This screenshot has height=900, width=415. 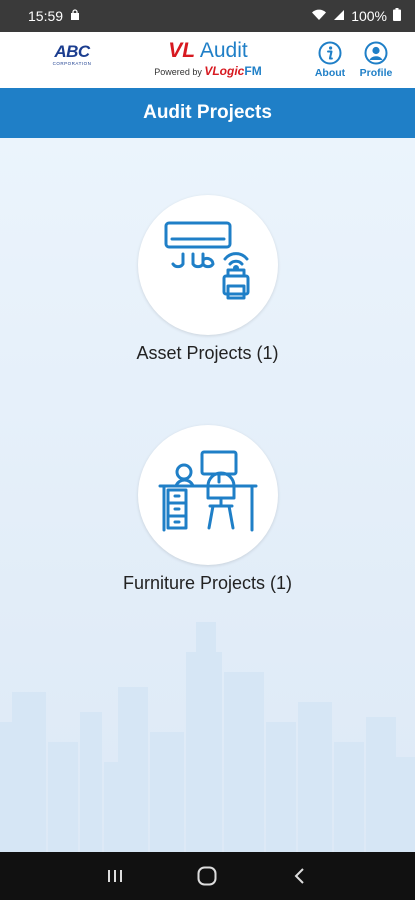 I want to click on air-conditioner-printer-icon, so click(x=208, y=265).